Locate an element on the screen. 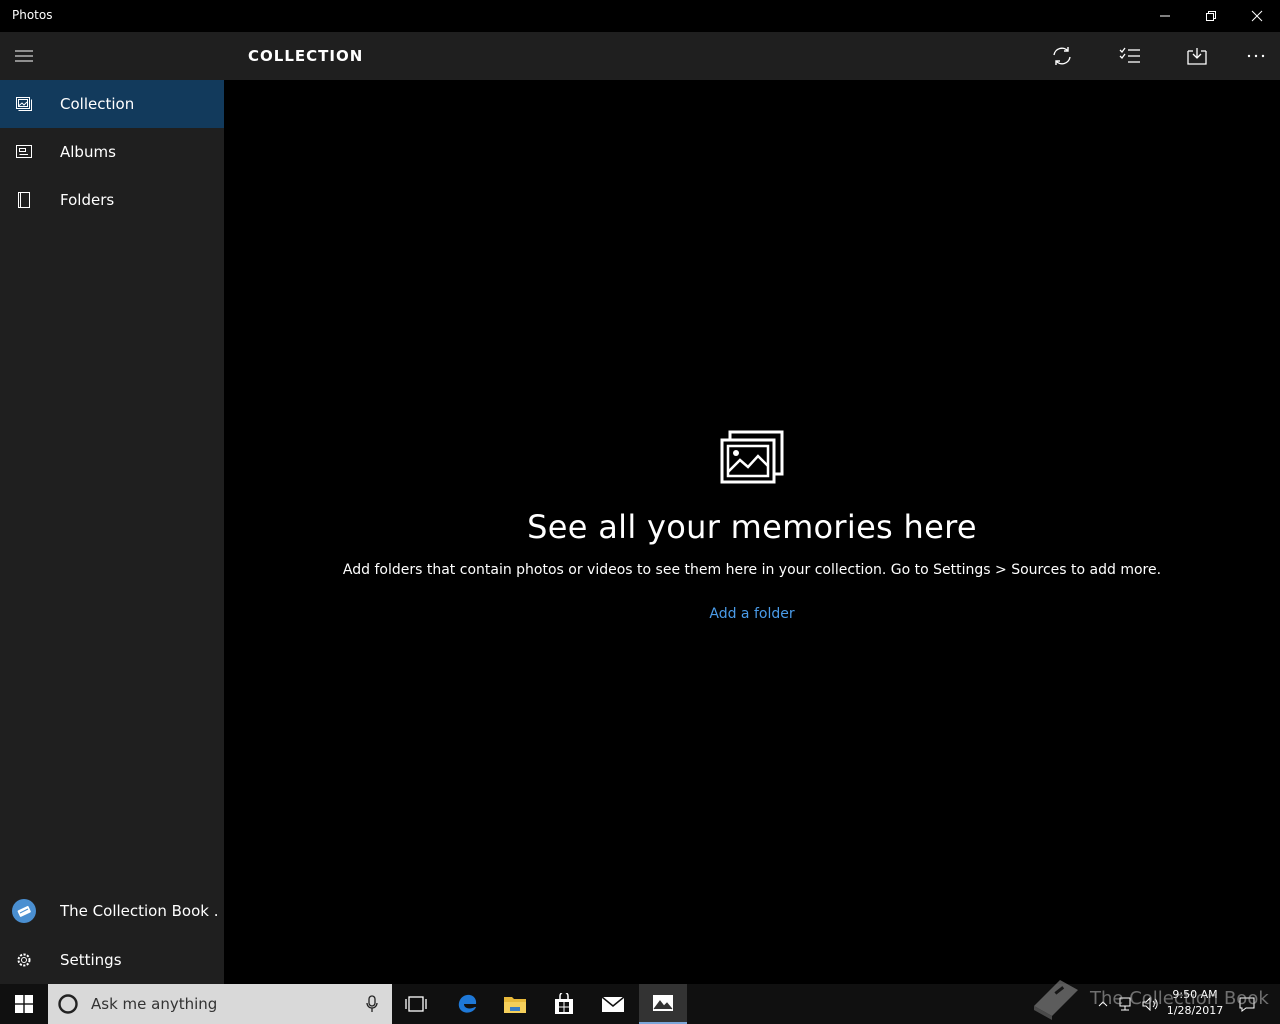 This screenshot has width=1280, height=1024. minimize-icon is located at coordinates (1165, 16).